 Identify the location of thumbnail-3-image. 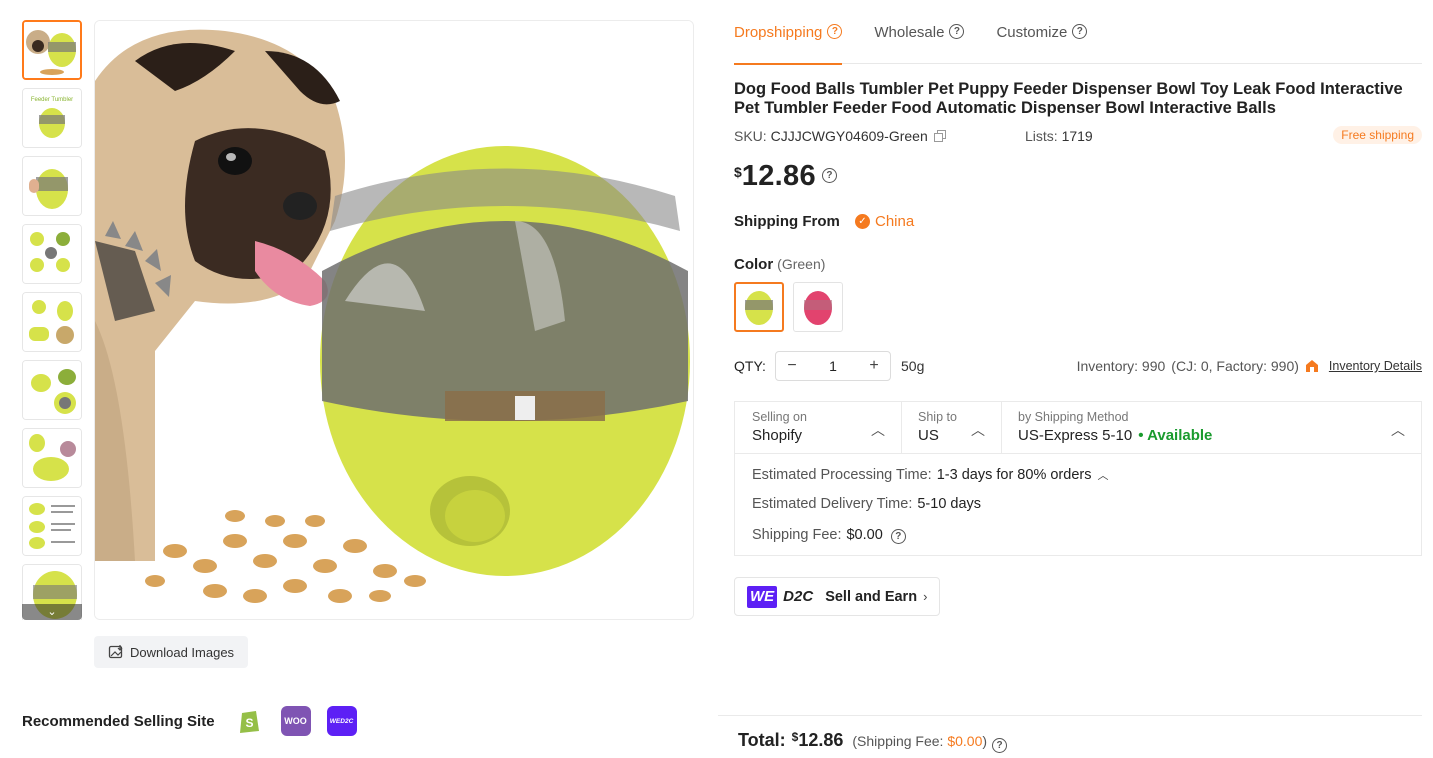
(52, 186).